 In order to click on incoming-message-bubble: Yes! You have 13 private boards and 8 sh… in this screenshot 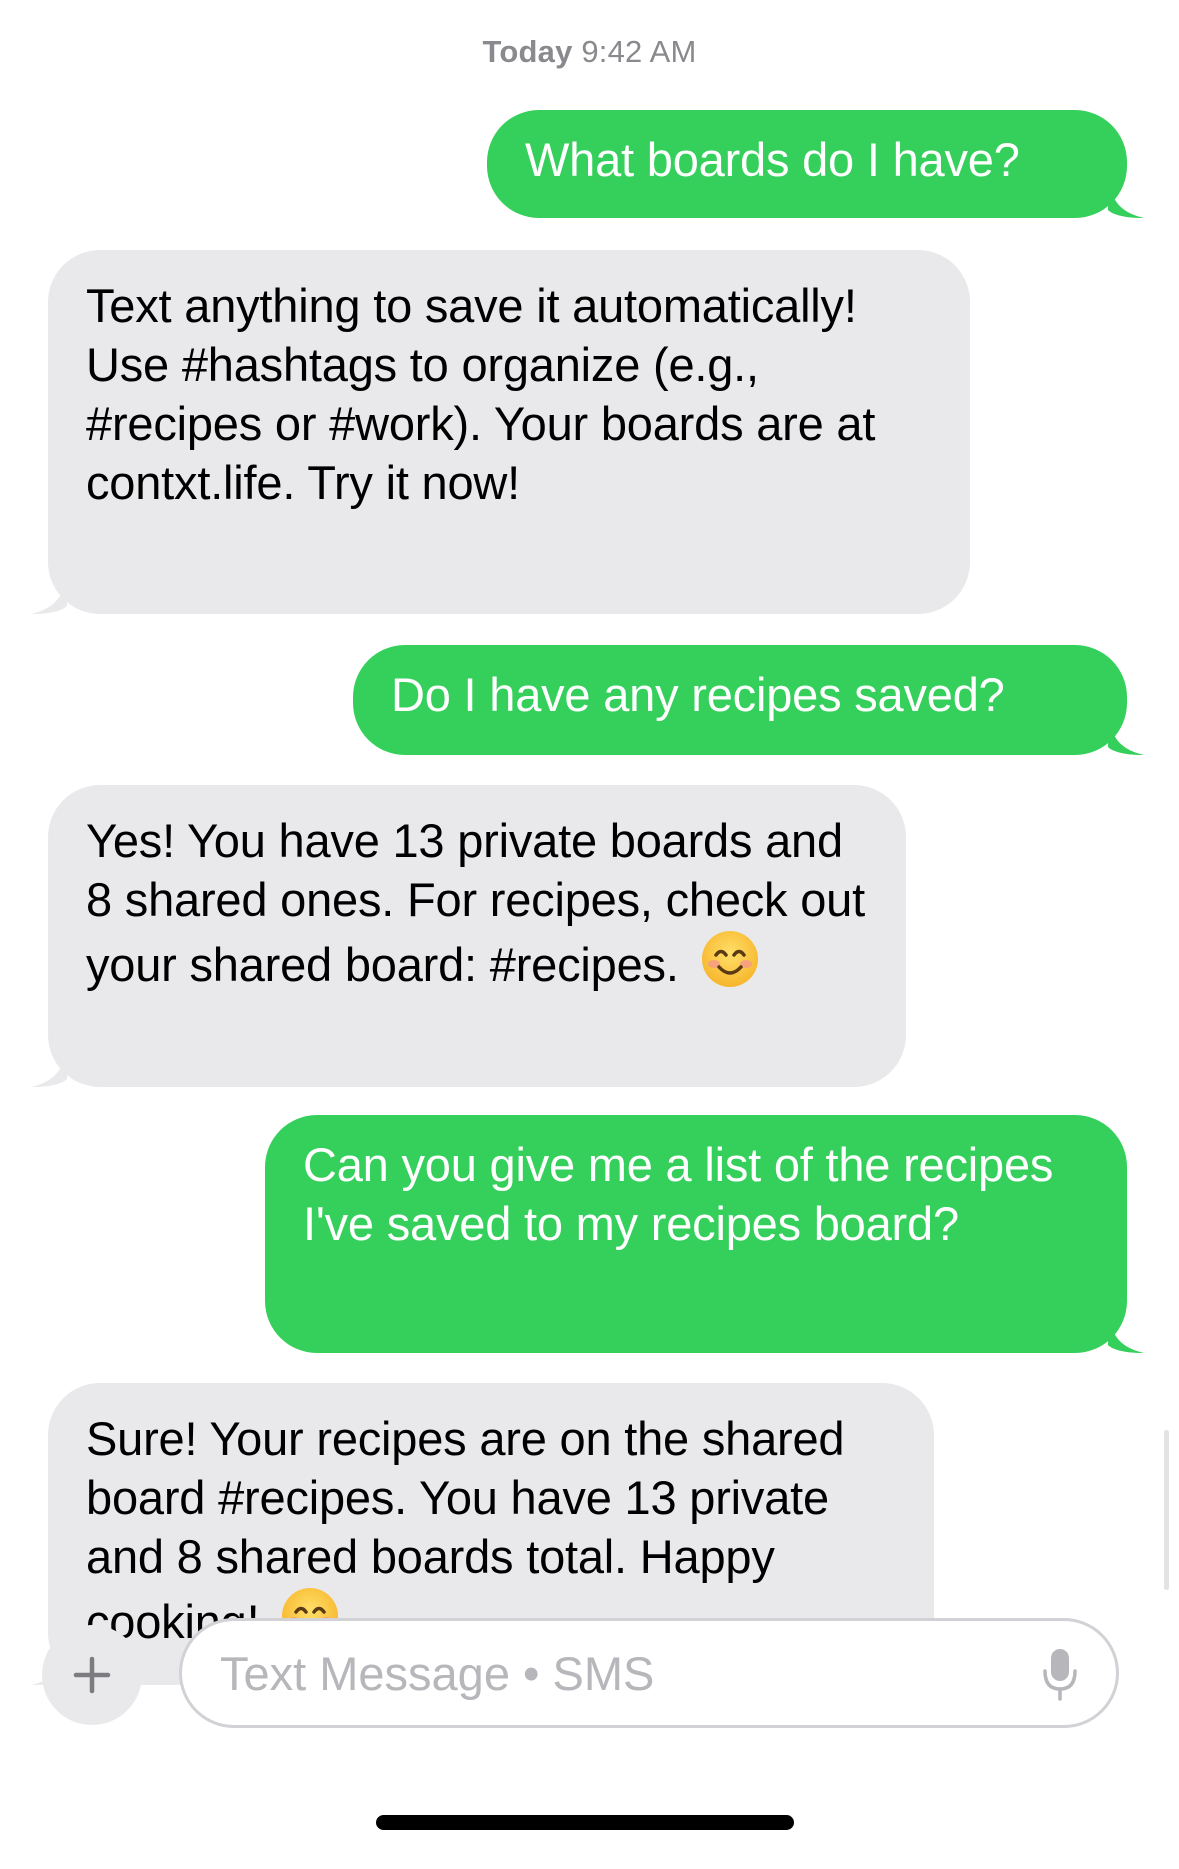, I will do `click(468, 936)`.